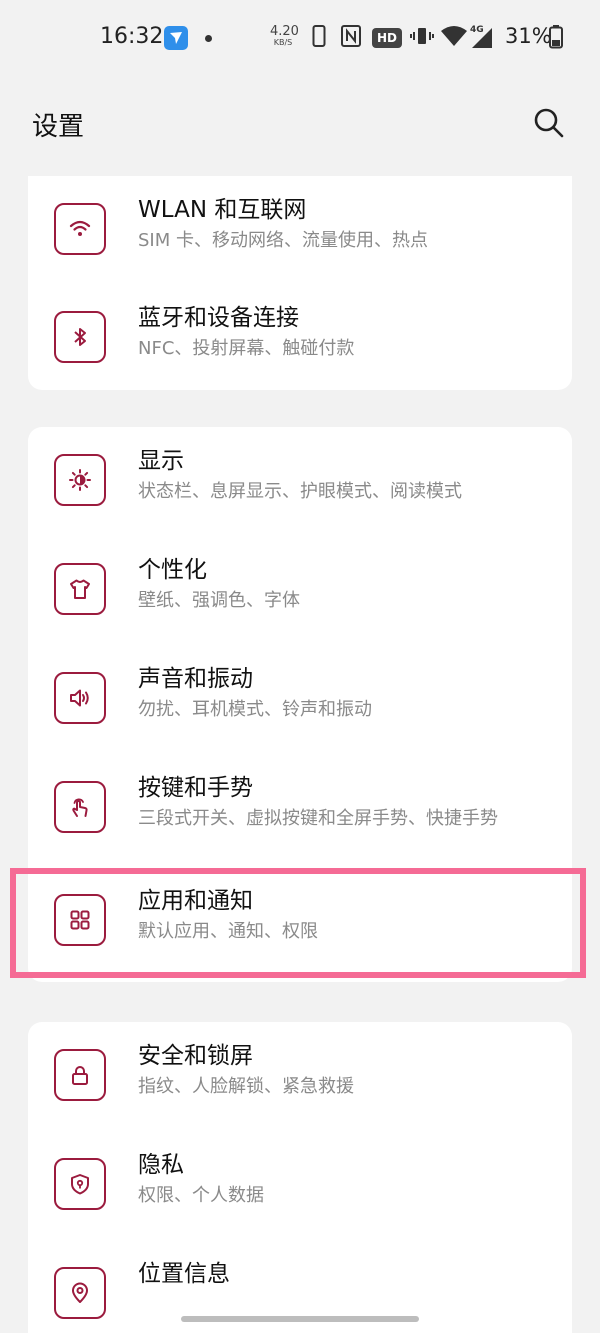 This screenshot has height=1333, width=600. I want to click on item-subtitle: 勿扰、耳机模式、铃声和振动, so click(255, 709).